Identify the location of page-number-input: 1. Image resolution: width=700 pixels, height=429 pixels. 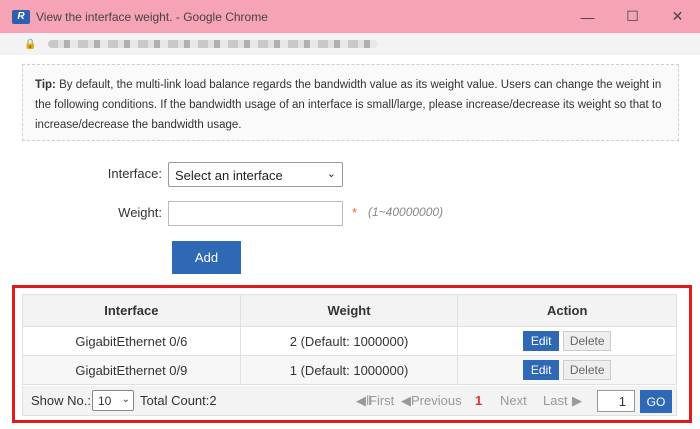
(616, 401).